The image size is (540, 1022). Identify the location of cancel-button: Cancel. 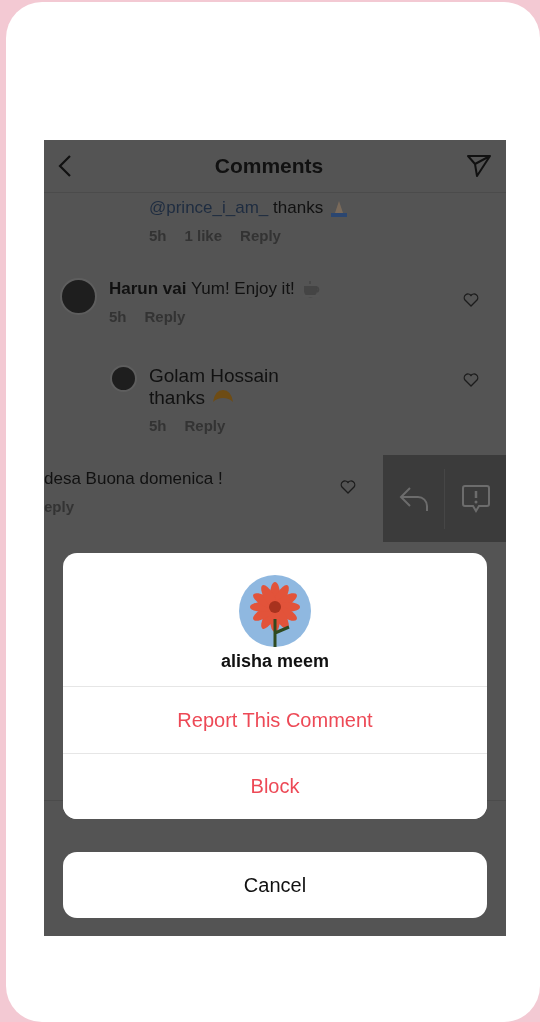
(275, 885).